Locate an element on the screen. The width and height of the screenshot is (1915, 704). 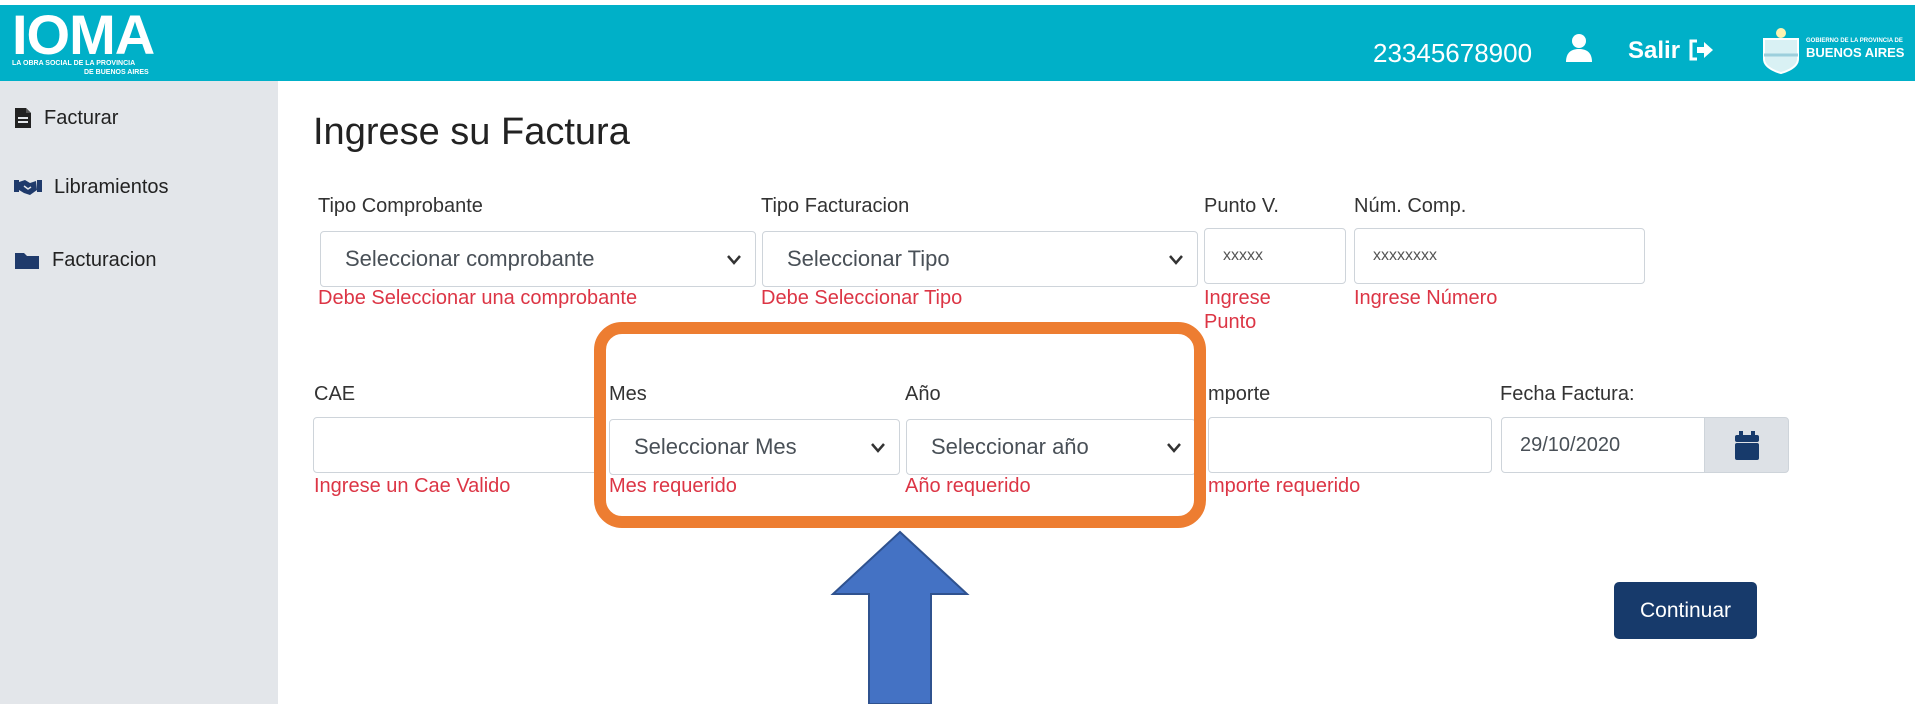
punto-venta-error-line1: Ingrese is located at coordinates (1237, 298).